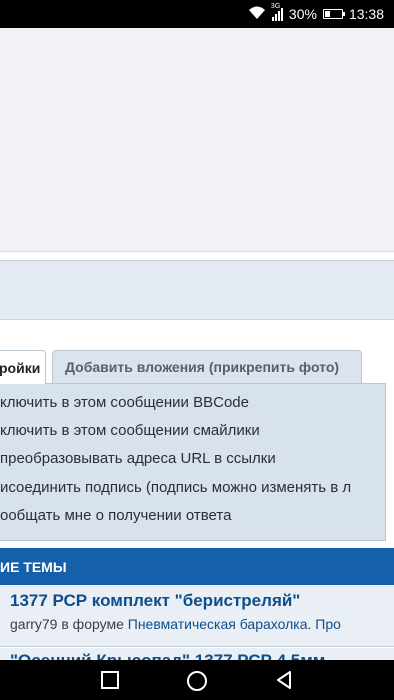  I want to click on clock: 13:38, so click(366, 14).